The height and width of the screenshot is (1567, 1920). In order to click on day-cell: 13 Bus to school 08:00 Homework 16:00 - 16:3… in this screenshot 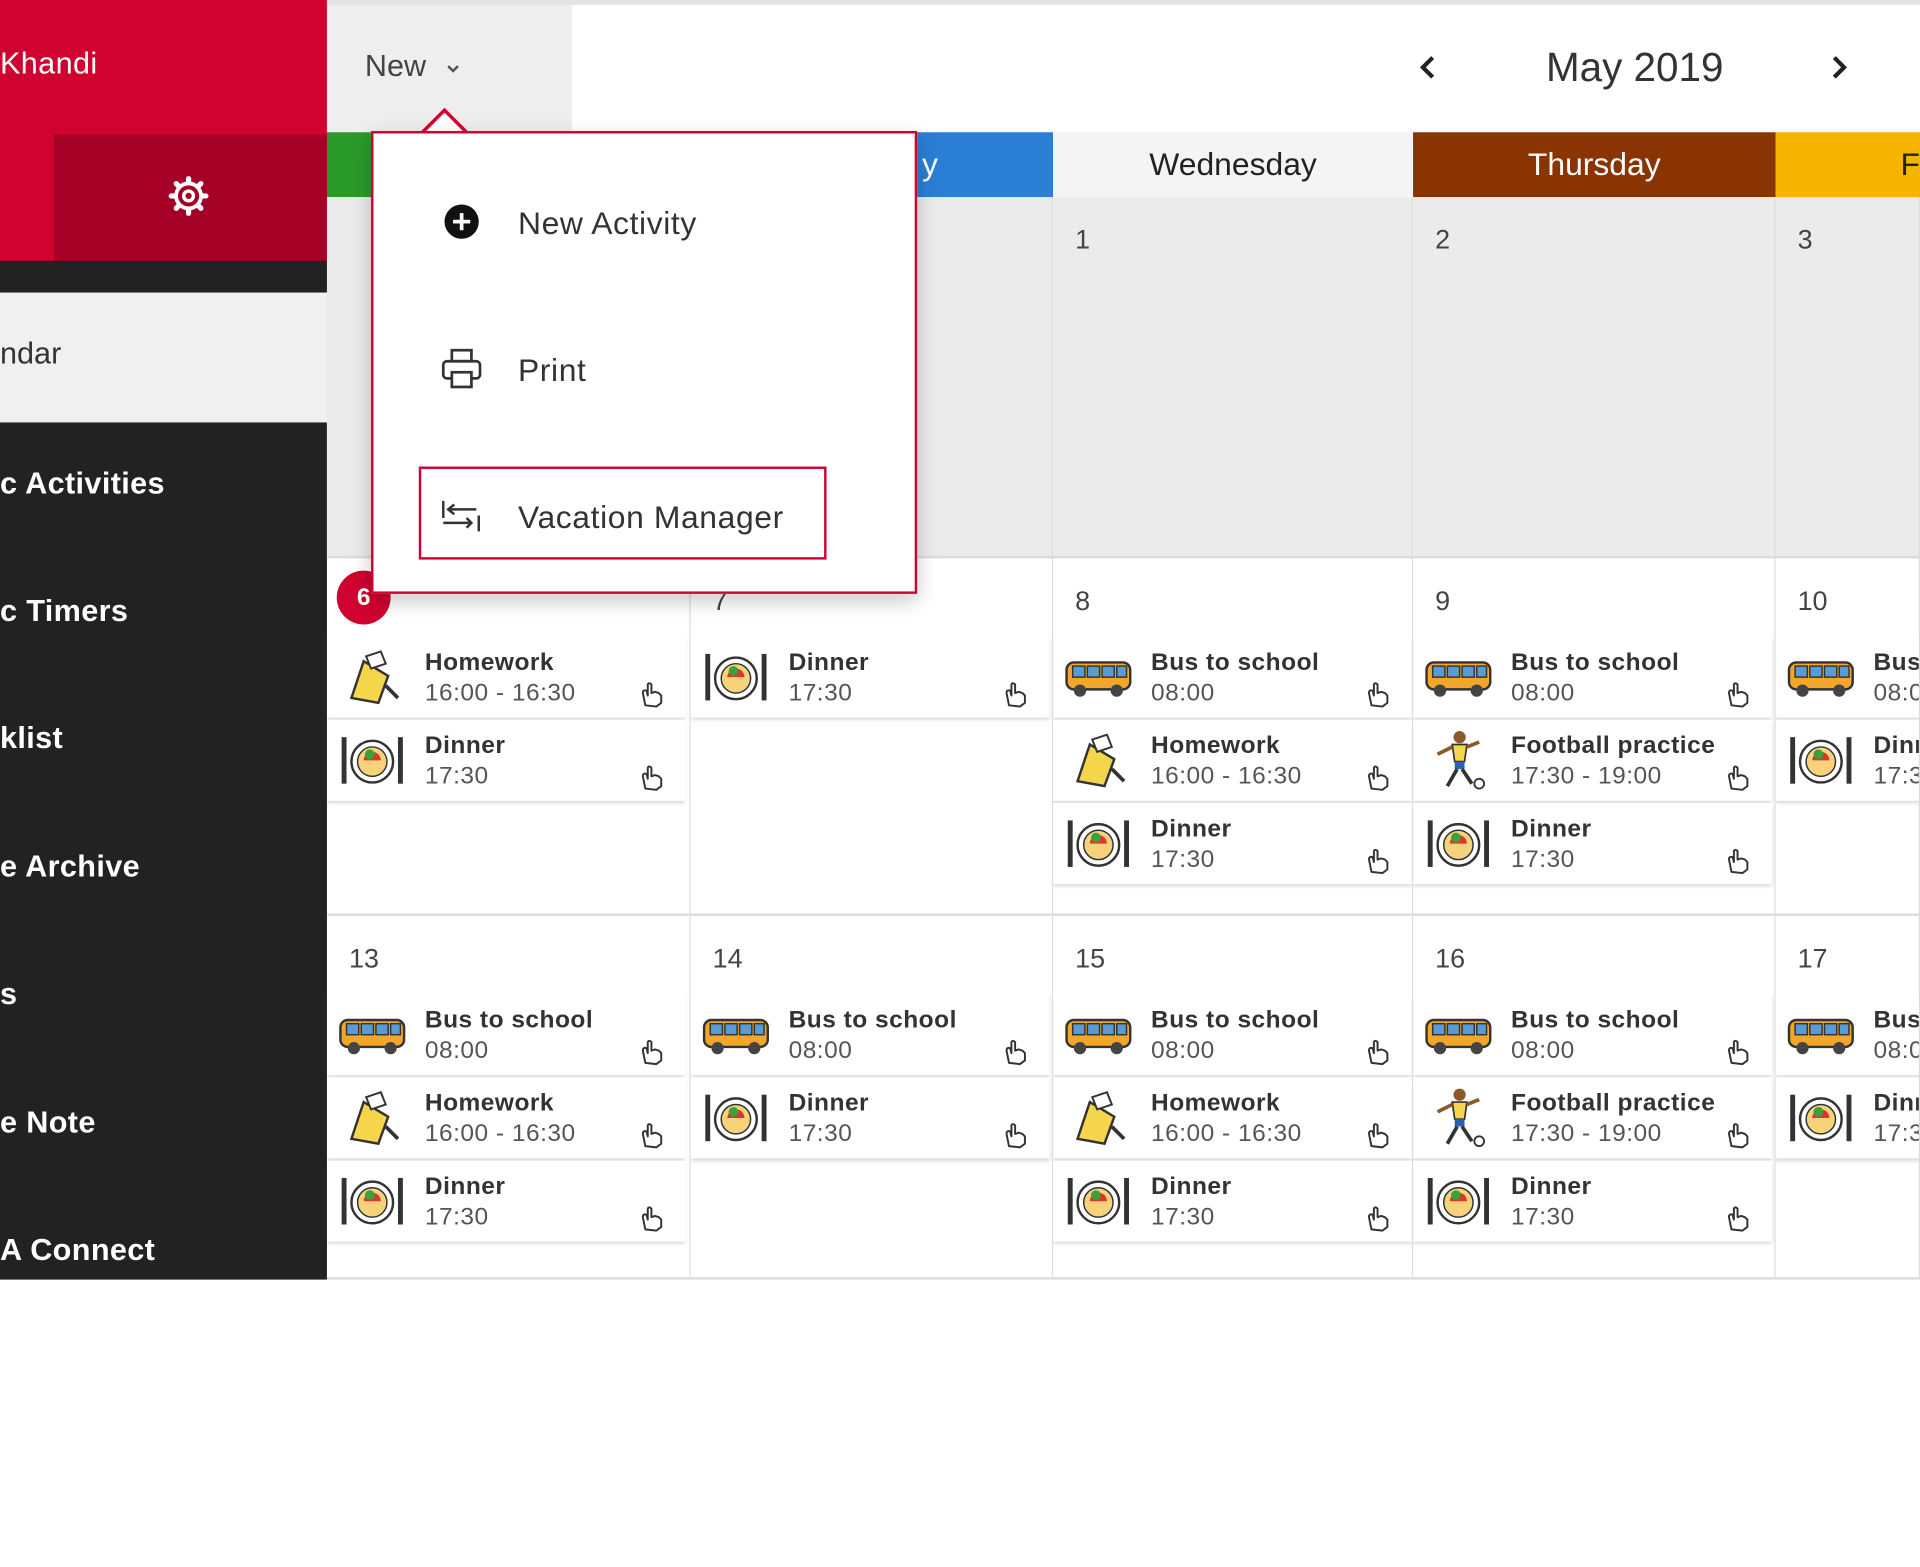, I will do `click(508, 1097)`.